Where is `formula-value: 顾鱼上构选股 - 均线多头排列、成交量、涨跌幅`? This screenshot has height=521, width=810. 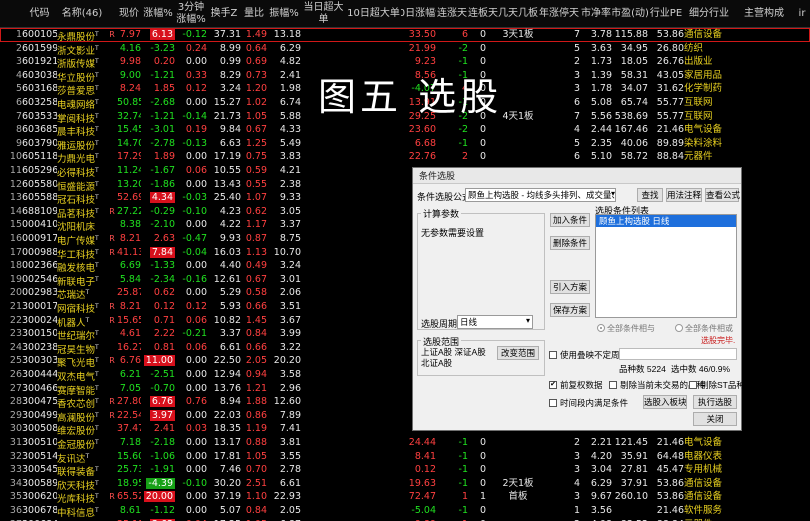 formula-value: 顾鱼上构选股 - 均线多头排列、成交量、涨跌幅 is located at coordinates (541, 195).